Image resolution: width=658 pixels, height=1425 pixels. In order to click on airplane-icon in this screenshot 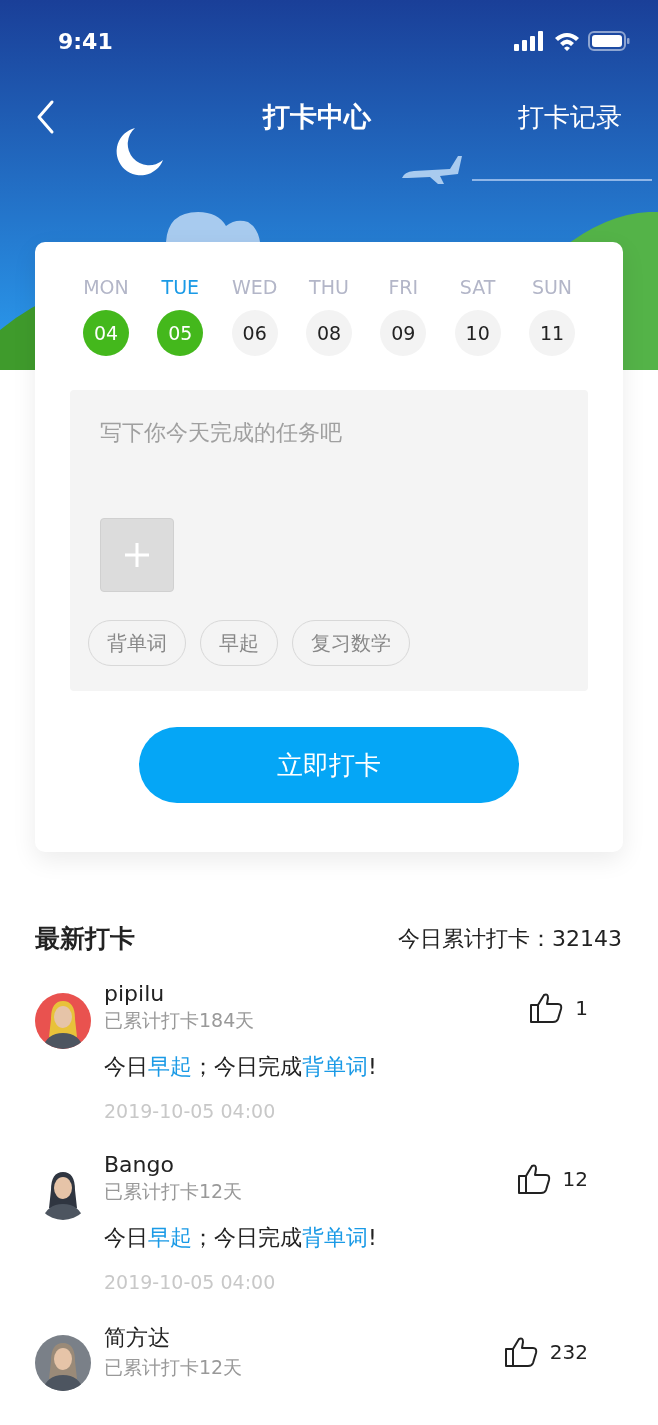, I will do `click(431, 171)`.